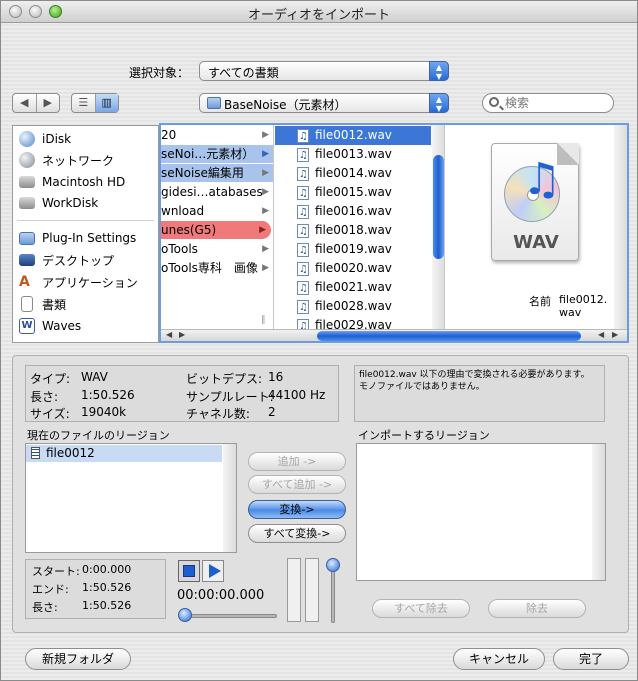 The width and height of the screenshot is (638, 681). Describe the element at coordinates (272, 412) in the screenshot. I see `channels-value: 2` at that location.